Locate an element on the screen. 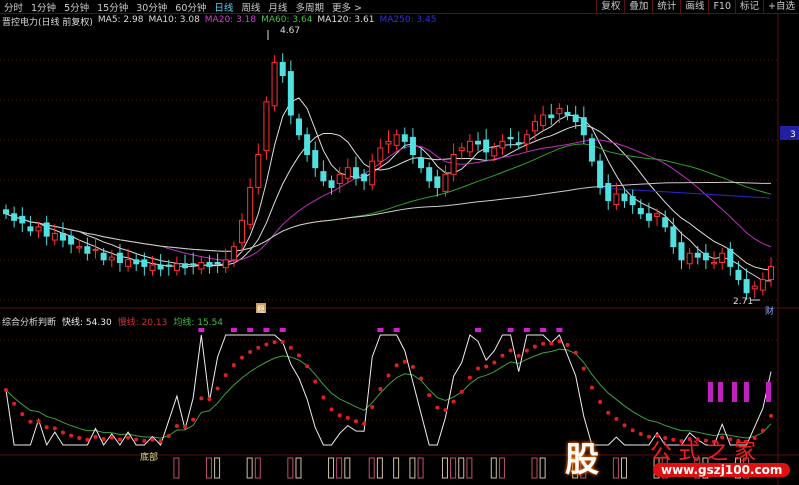 The width and height of the screenshot is (799, 485). indicator-legend: 综合分析判断 快线: 54.30 慢线: 20.13 均线: 15.54 is located at coordinates (112, 321).